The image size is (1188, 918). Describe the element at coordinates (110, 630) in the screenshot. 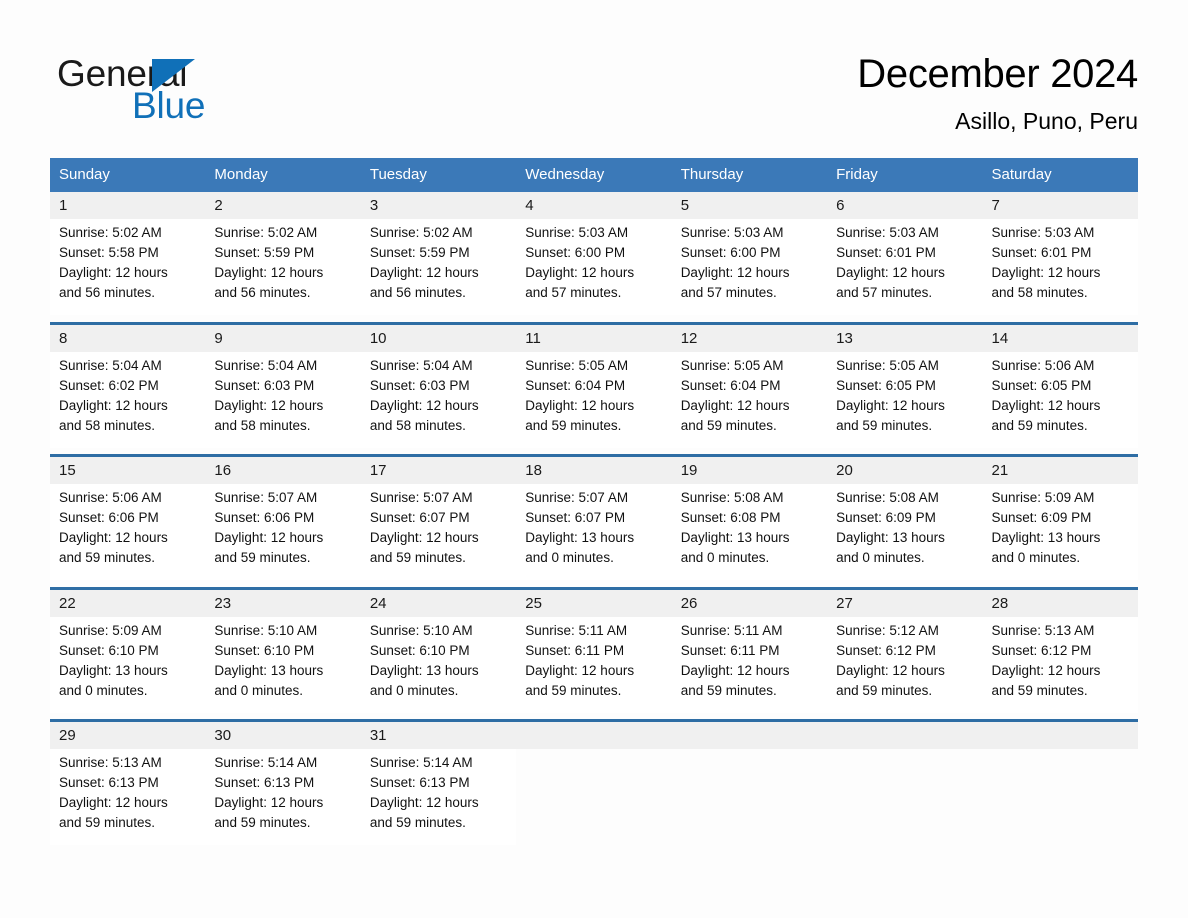

I see `sunrise-text: Sunrise: 5:09 AM` at that location.